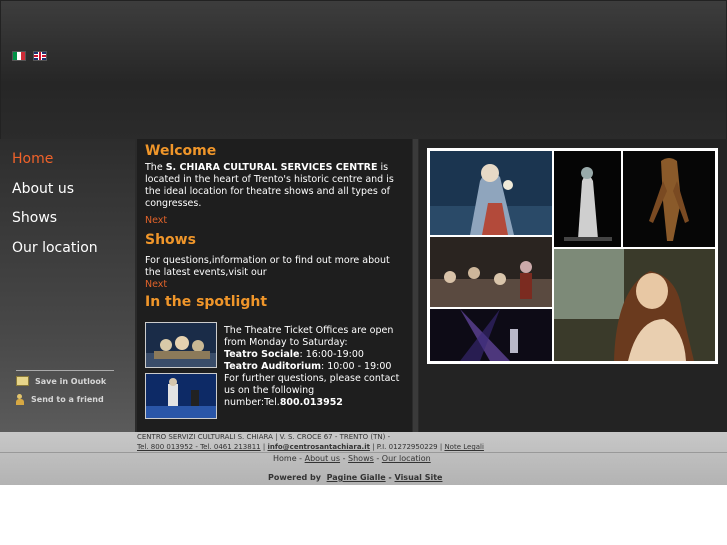 The image size is (727, 545). Describe the element at coordinates (271, 167) in the screenshot. I see `centre-name: S. CHIARA CULTURAL SERVICES CENTRE` at that location.